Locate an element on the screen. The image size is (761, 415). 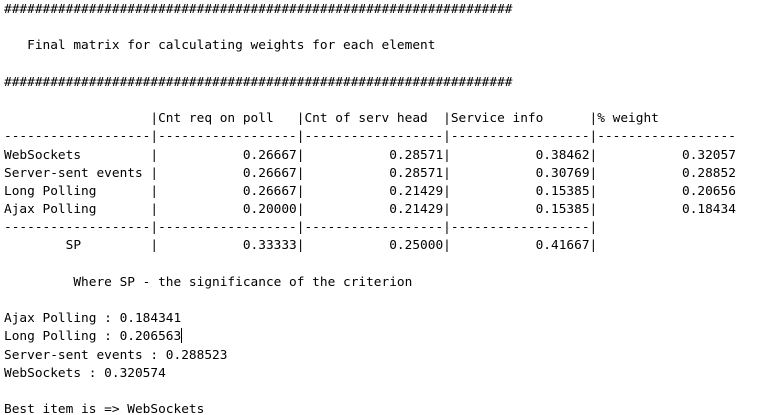
result-server-sent-events: Server-sent events : 0.288523 is located at coordinates (116, 355).